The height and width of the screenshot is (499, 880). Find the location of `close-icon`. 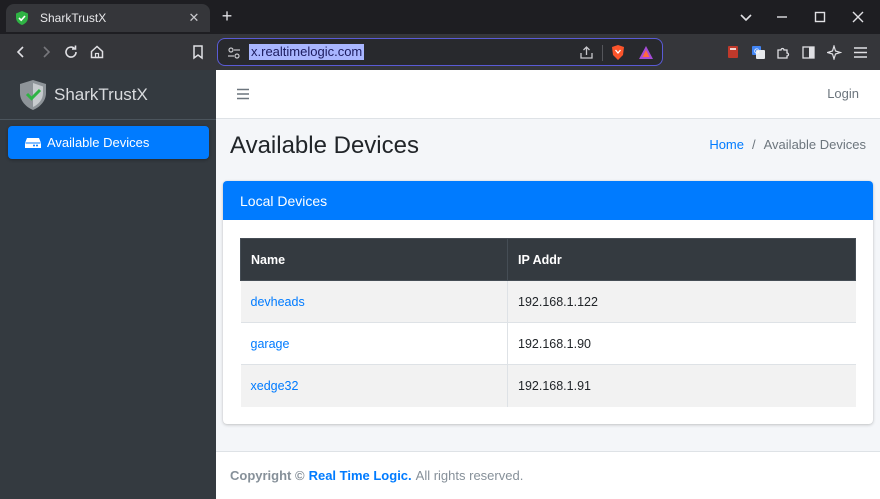

close-icon is located at coordinates (858, 17).